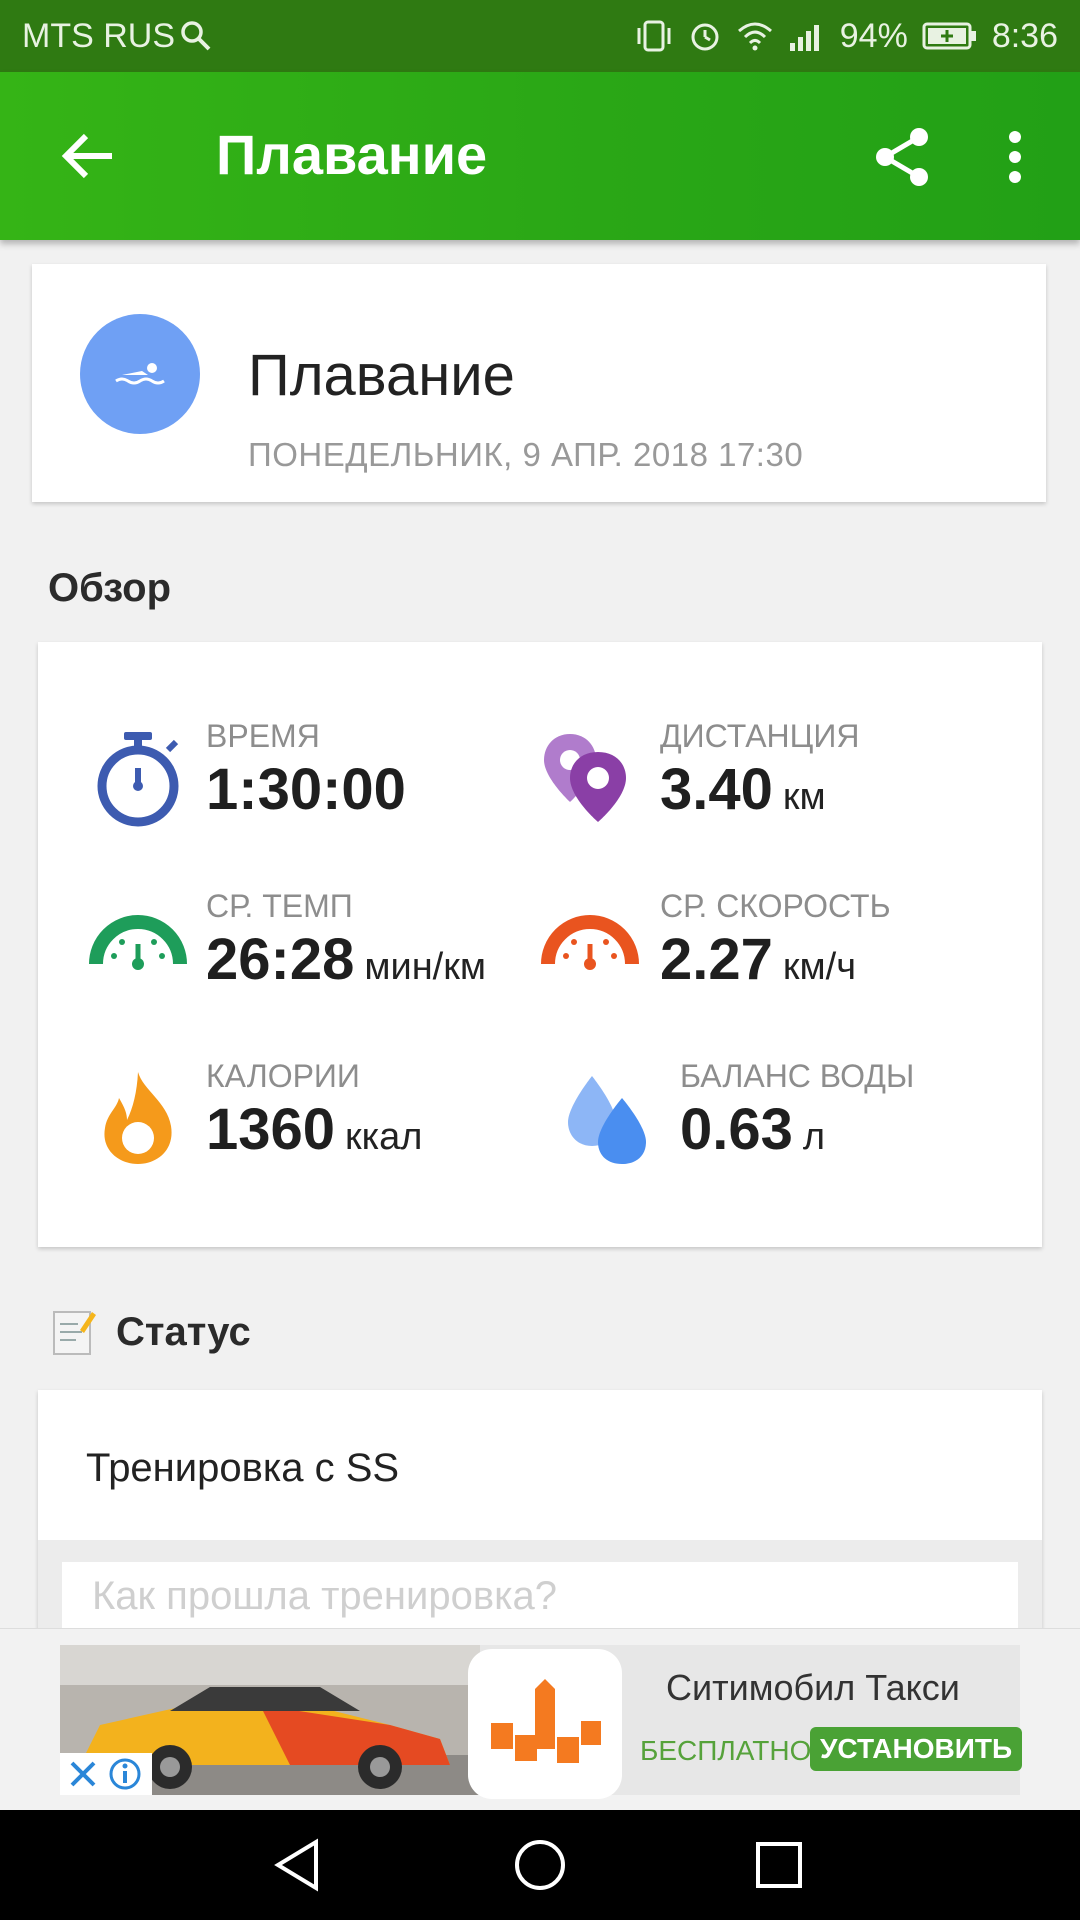 The width and height of the screenshot is (1080, 1920). Describe the element at coordinates (590, 948) in the screenshot. I see `speed-gauge-icon` at that location.